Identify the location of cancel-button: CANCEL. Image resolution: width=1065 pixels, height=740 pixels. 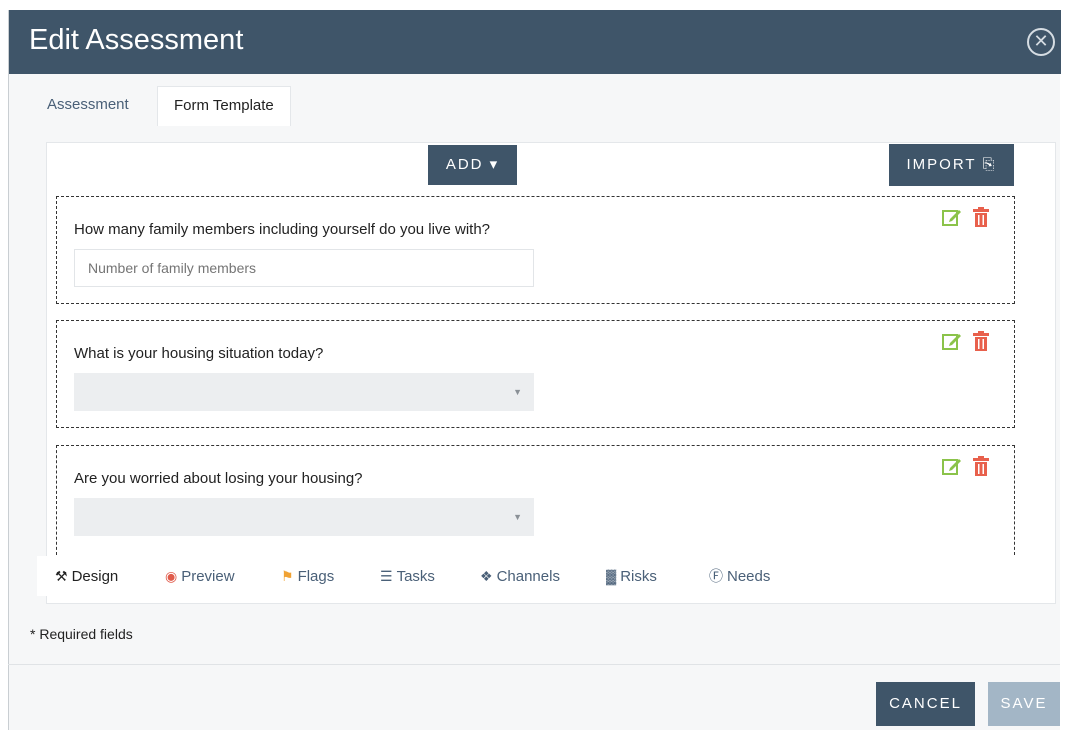
(925, 704).